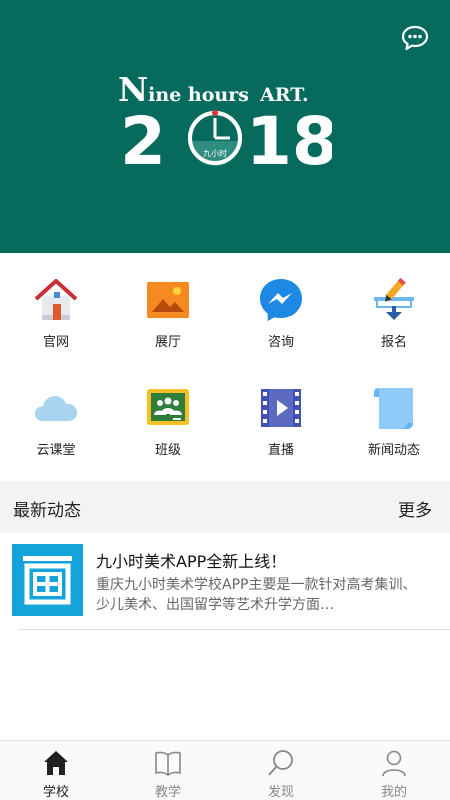 The image size is (450, 800). I want to click on news-thumbnail, so click(47, 580).